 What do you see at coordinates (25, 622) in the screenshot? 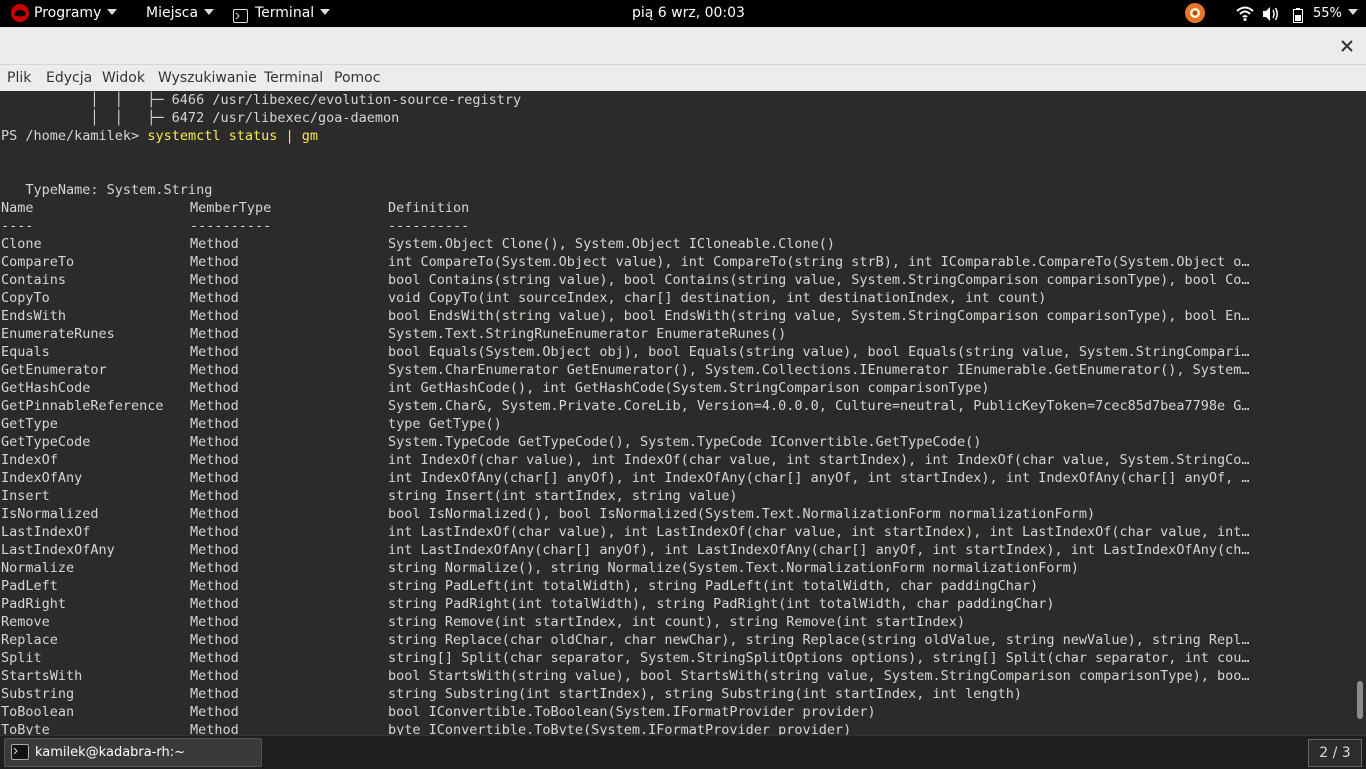
I see `member-name: Remove` at bounding box center [25, 622].